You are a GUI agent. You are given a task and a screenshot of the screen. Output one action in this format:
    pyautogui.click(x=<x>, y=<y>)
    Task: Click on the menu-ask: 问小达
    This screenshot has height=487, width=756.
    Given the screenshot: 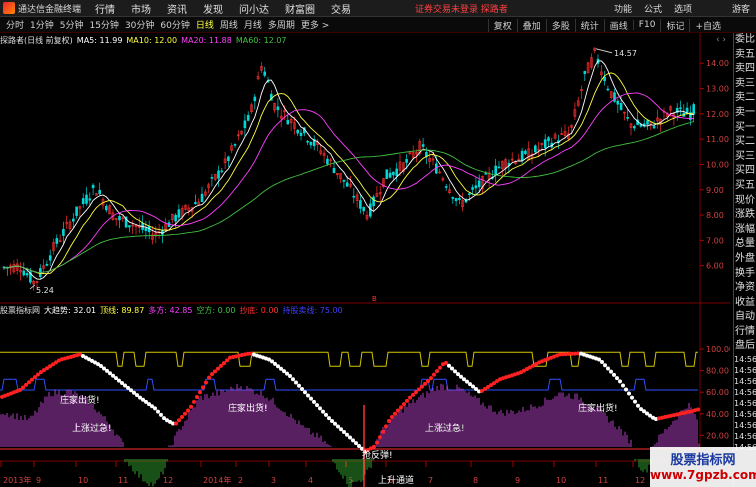 What is the action you would take?
    pyautogui.click(x=254, y=8)
    